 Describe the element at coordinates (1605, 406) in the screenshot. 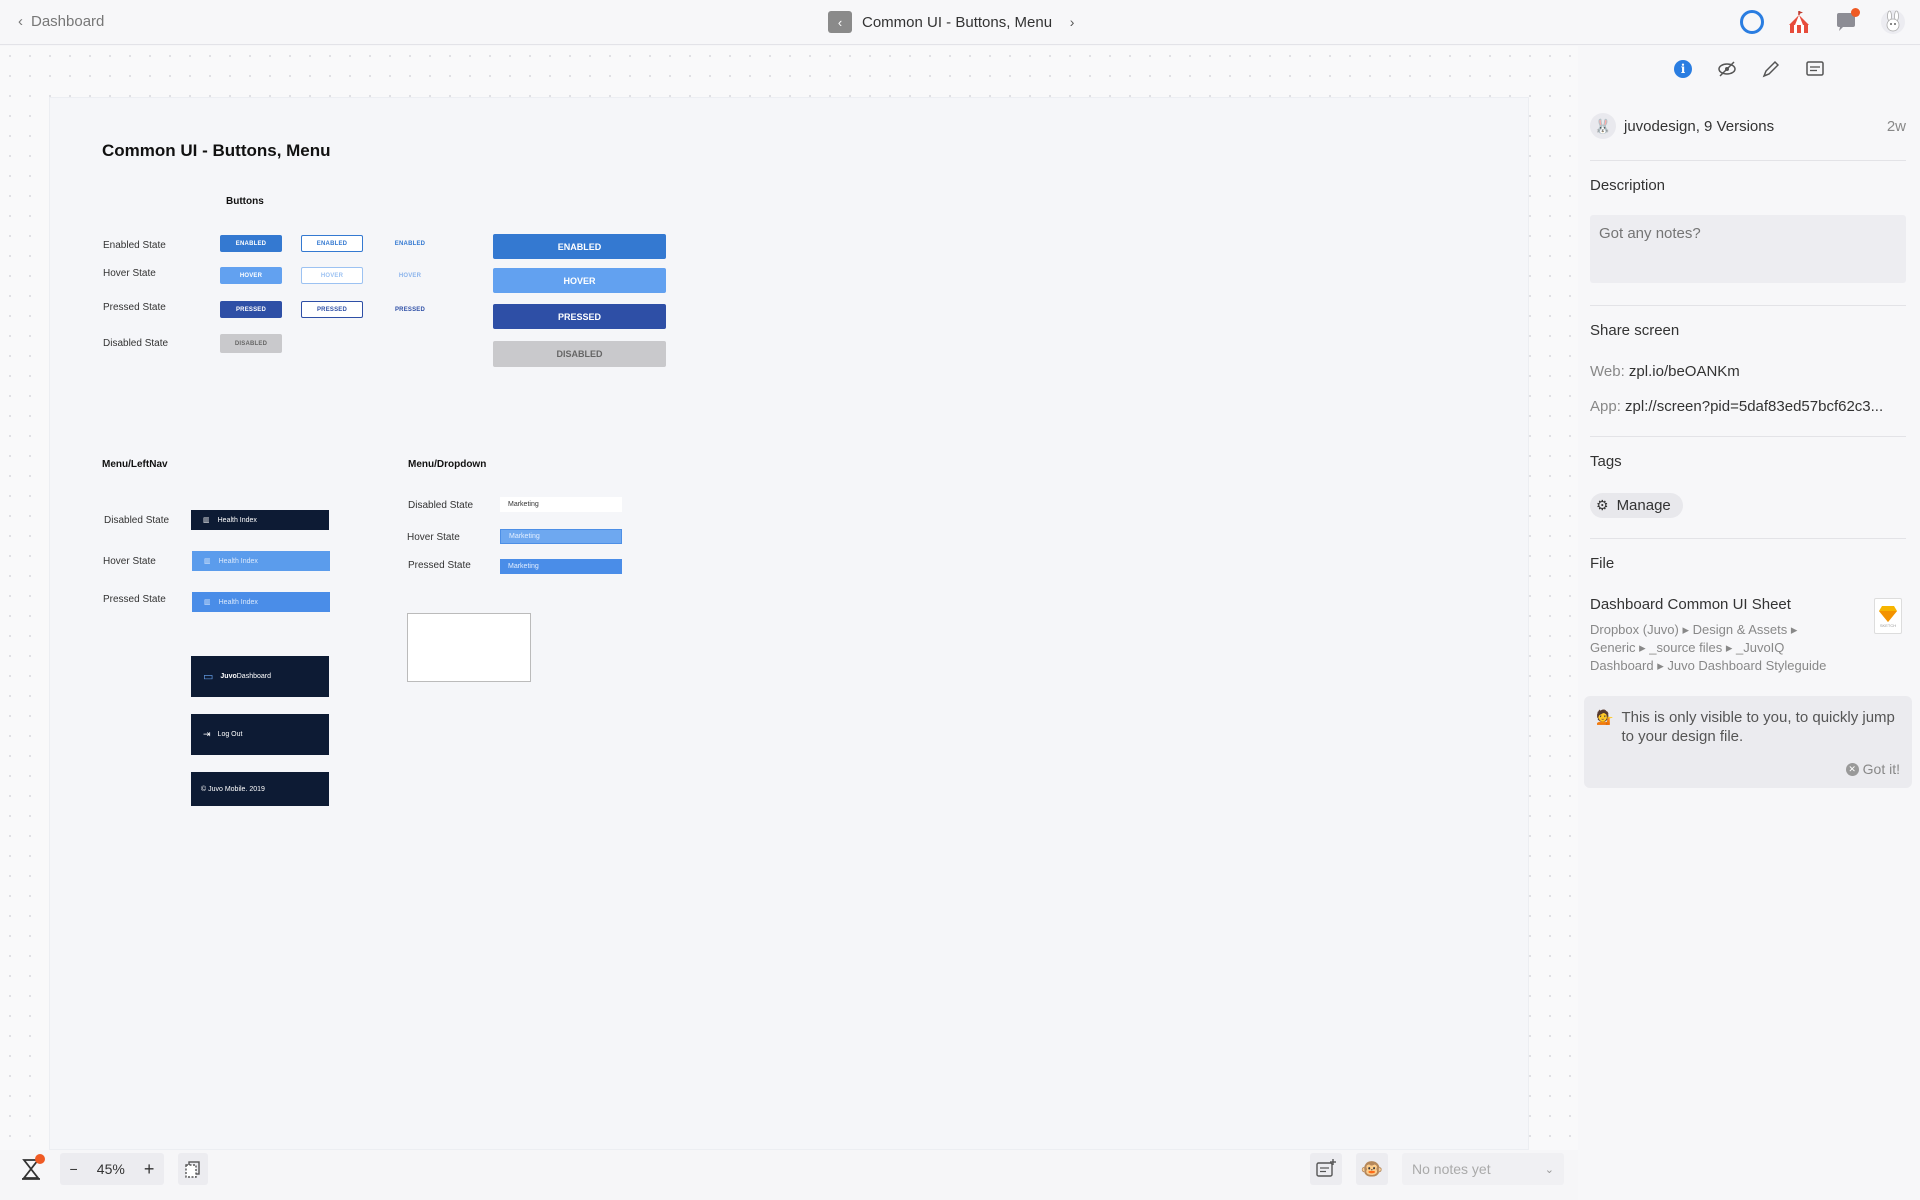

I see `app-label: App:` at that location.